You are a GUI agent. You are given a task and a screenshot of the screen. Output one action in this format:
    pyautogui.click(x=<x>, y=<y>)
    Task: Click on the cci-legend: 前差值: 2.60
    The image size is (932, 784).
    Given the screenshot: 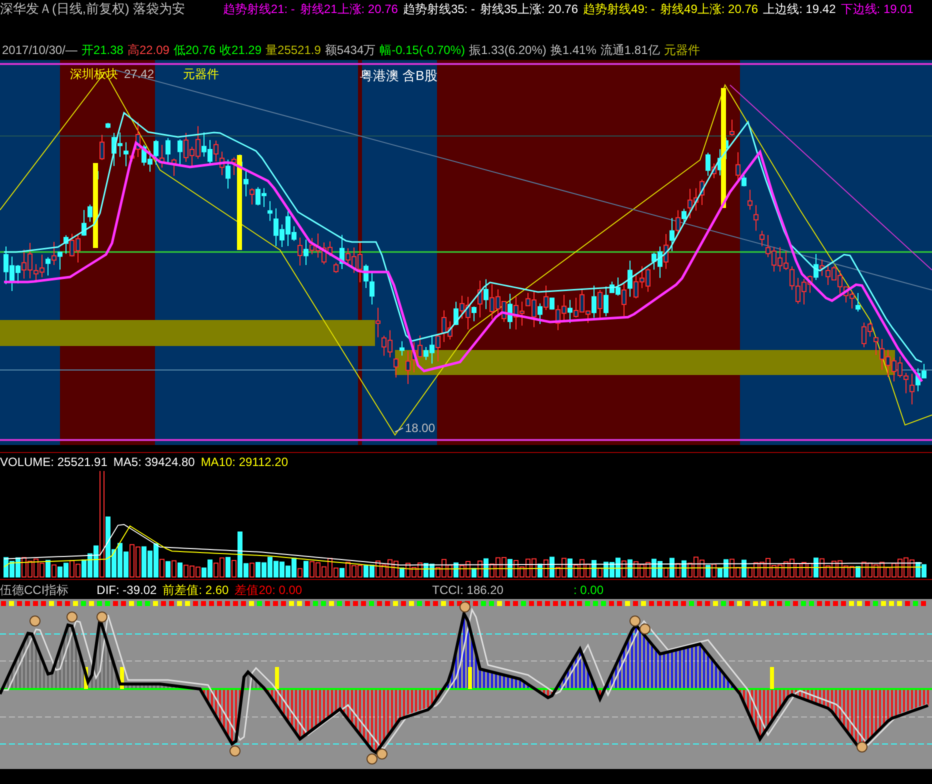 What is the action you would take?
    pyautogui.click(x=195, y=590)
    